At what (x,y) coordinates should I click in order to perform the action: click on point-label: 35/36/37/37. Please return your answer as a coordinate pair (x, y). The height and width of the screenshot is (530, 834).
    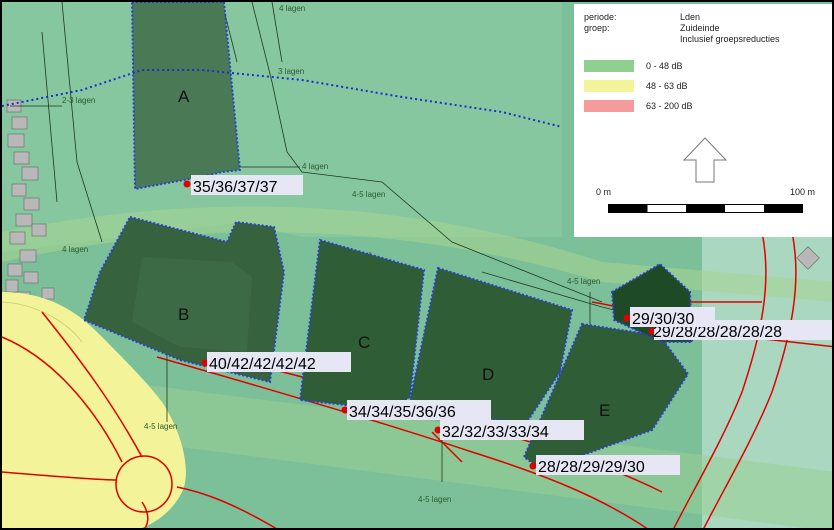
    Looking at the image, I should click on (235, 187).